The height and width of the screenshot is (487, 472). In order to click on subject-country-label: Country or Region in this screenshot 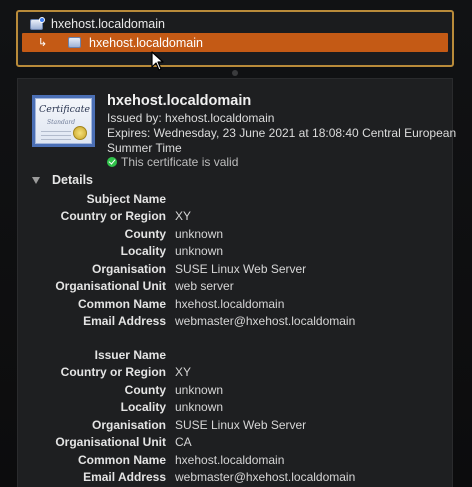, I will do `click(113, 216)`.